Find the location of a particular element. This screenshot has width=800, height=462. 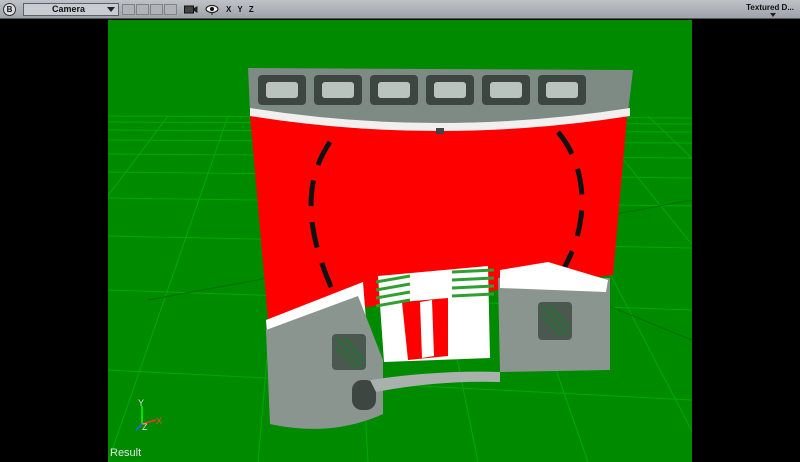

viewport-status-label: Result is located at coordinates (126, 453).